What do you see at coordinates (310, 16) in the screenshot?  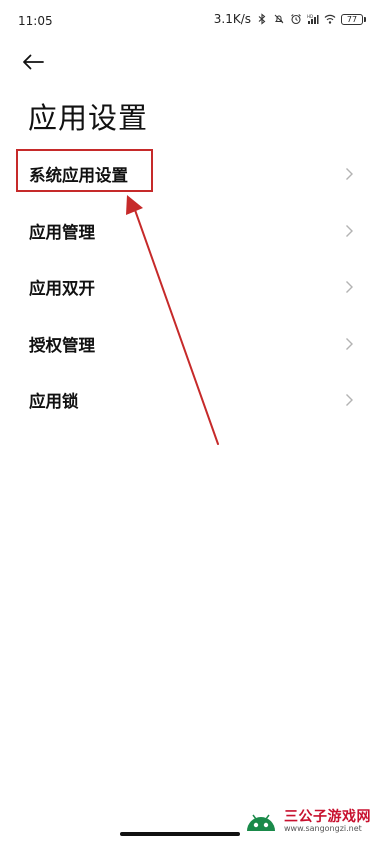 I see `hd-label: HD` at bounding box center [310, 16].